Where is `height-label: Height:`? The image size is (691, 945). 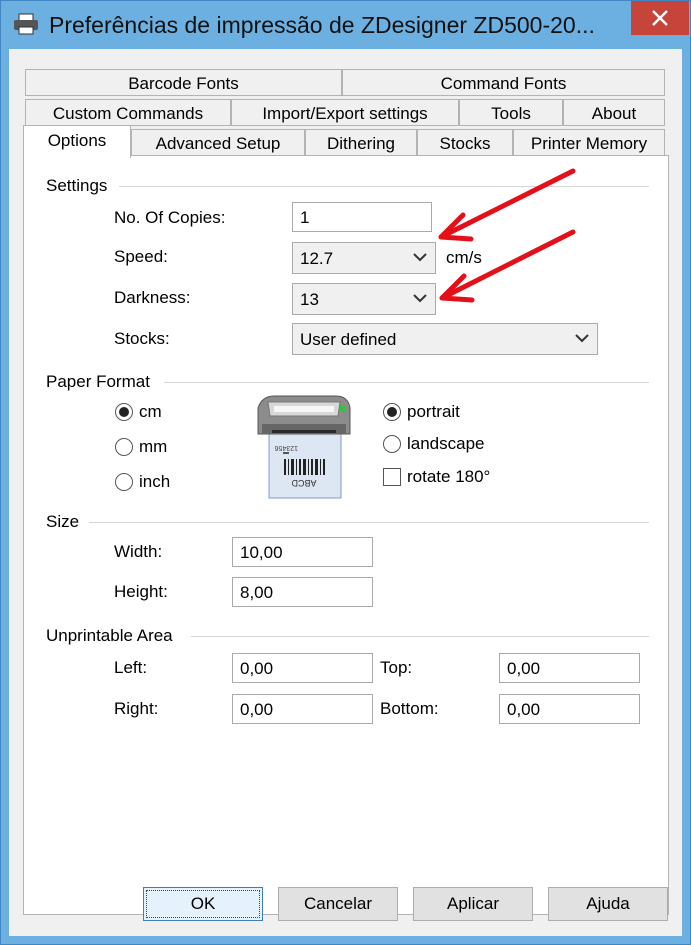 height-label: Height: is located at coordinates (141, 591).